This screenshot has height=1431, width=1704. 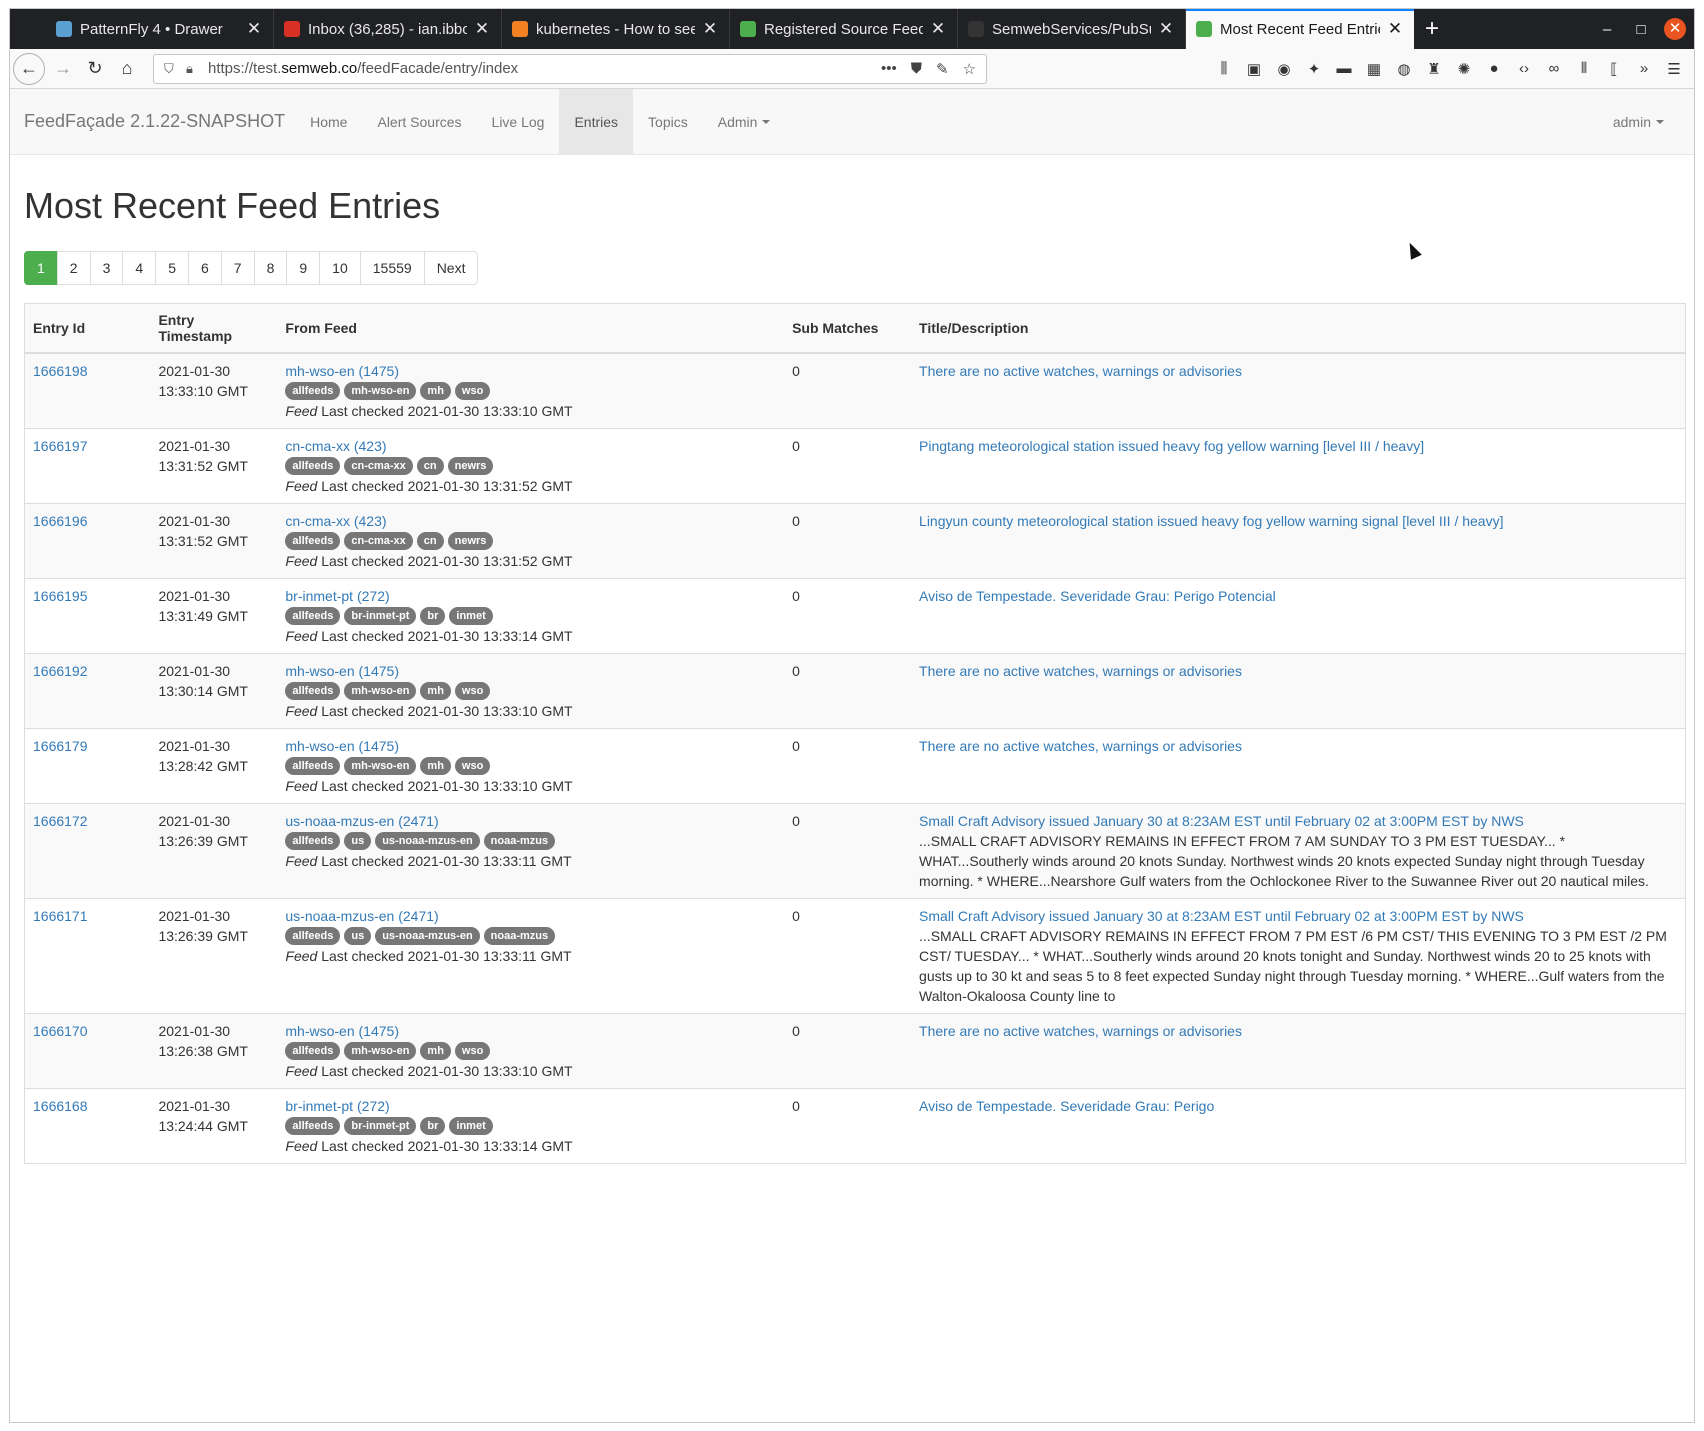 What do you see at coordinates (1344, 68) in the screenshot?
I see `extension-dark-icon: ▬` at bounding box center [1344, 68].